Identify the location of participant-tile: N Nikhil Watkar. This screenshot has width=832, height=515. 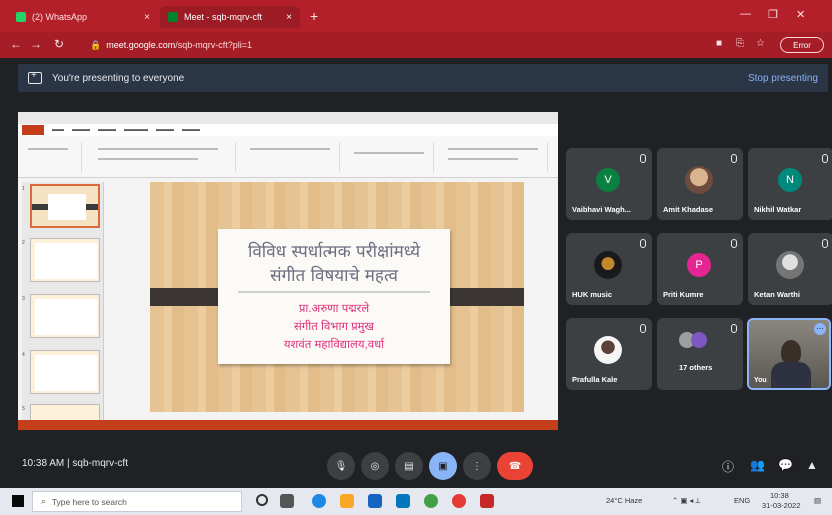
(790, 184).